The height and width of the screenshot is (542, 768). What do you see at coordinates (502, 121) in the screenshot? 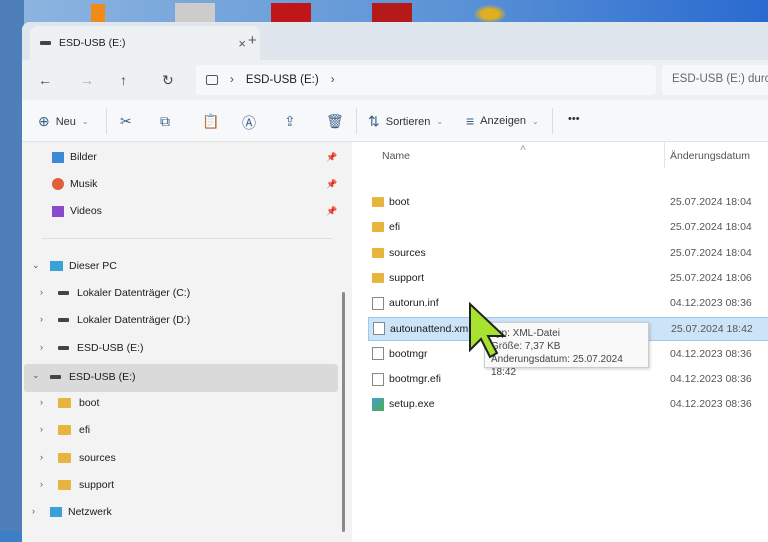
I see `view-button: ≡ Anzeigen ⌄` at bounding box center [502, 121].